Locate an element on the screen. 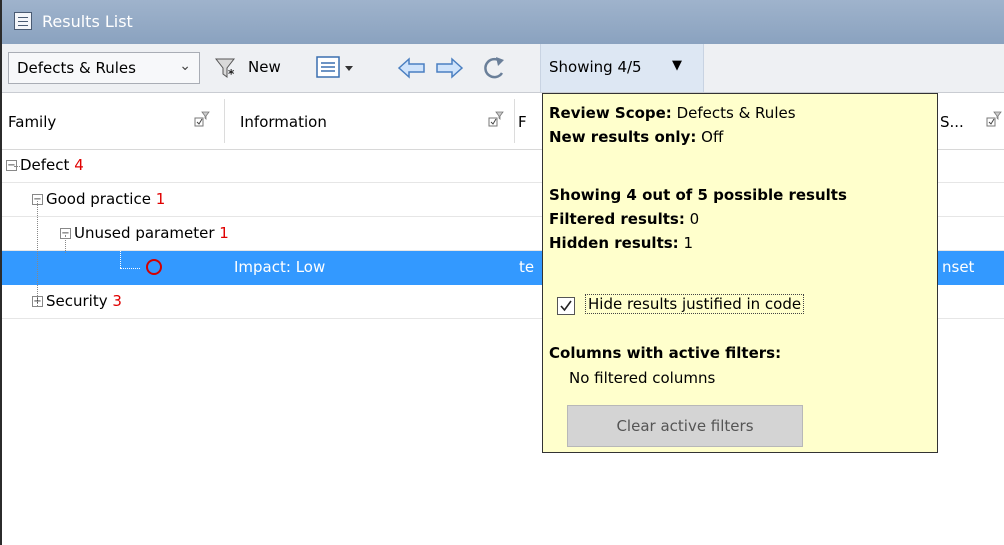  hidden-results-value: 1 is located at coordinates (688, 243).